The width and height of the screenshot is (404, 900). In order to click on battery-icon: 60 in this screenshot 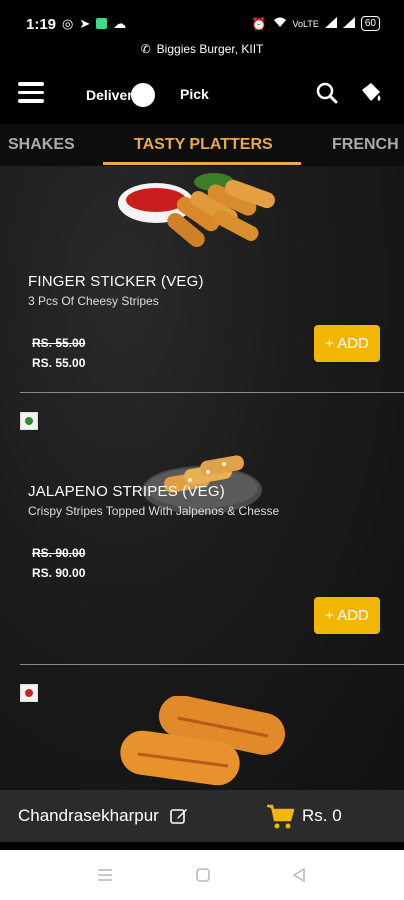, I will do `click(370, 23)`.